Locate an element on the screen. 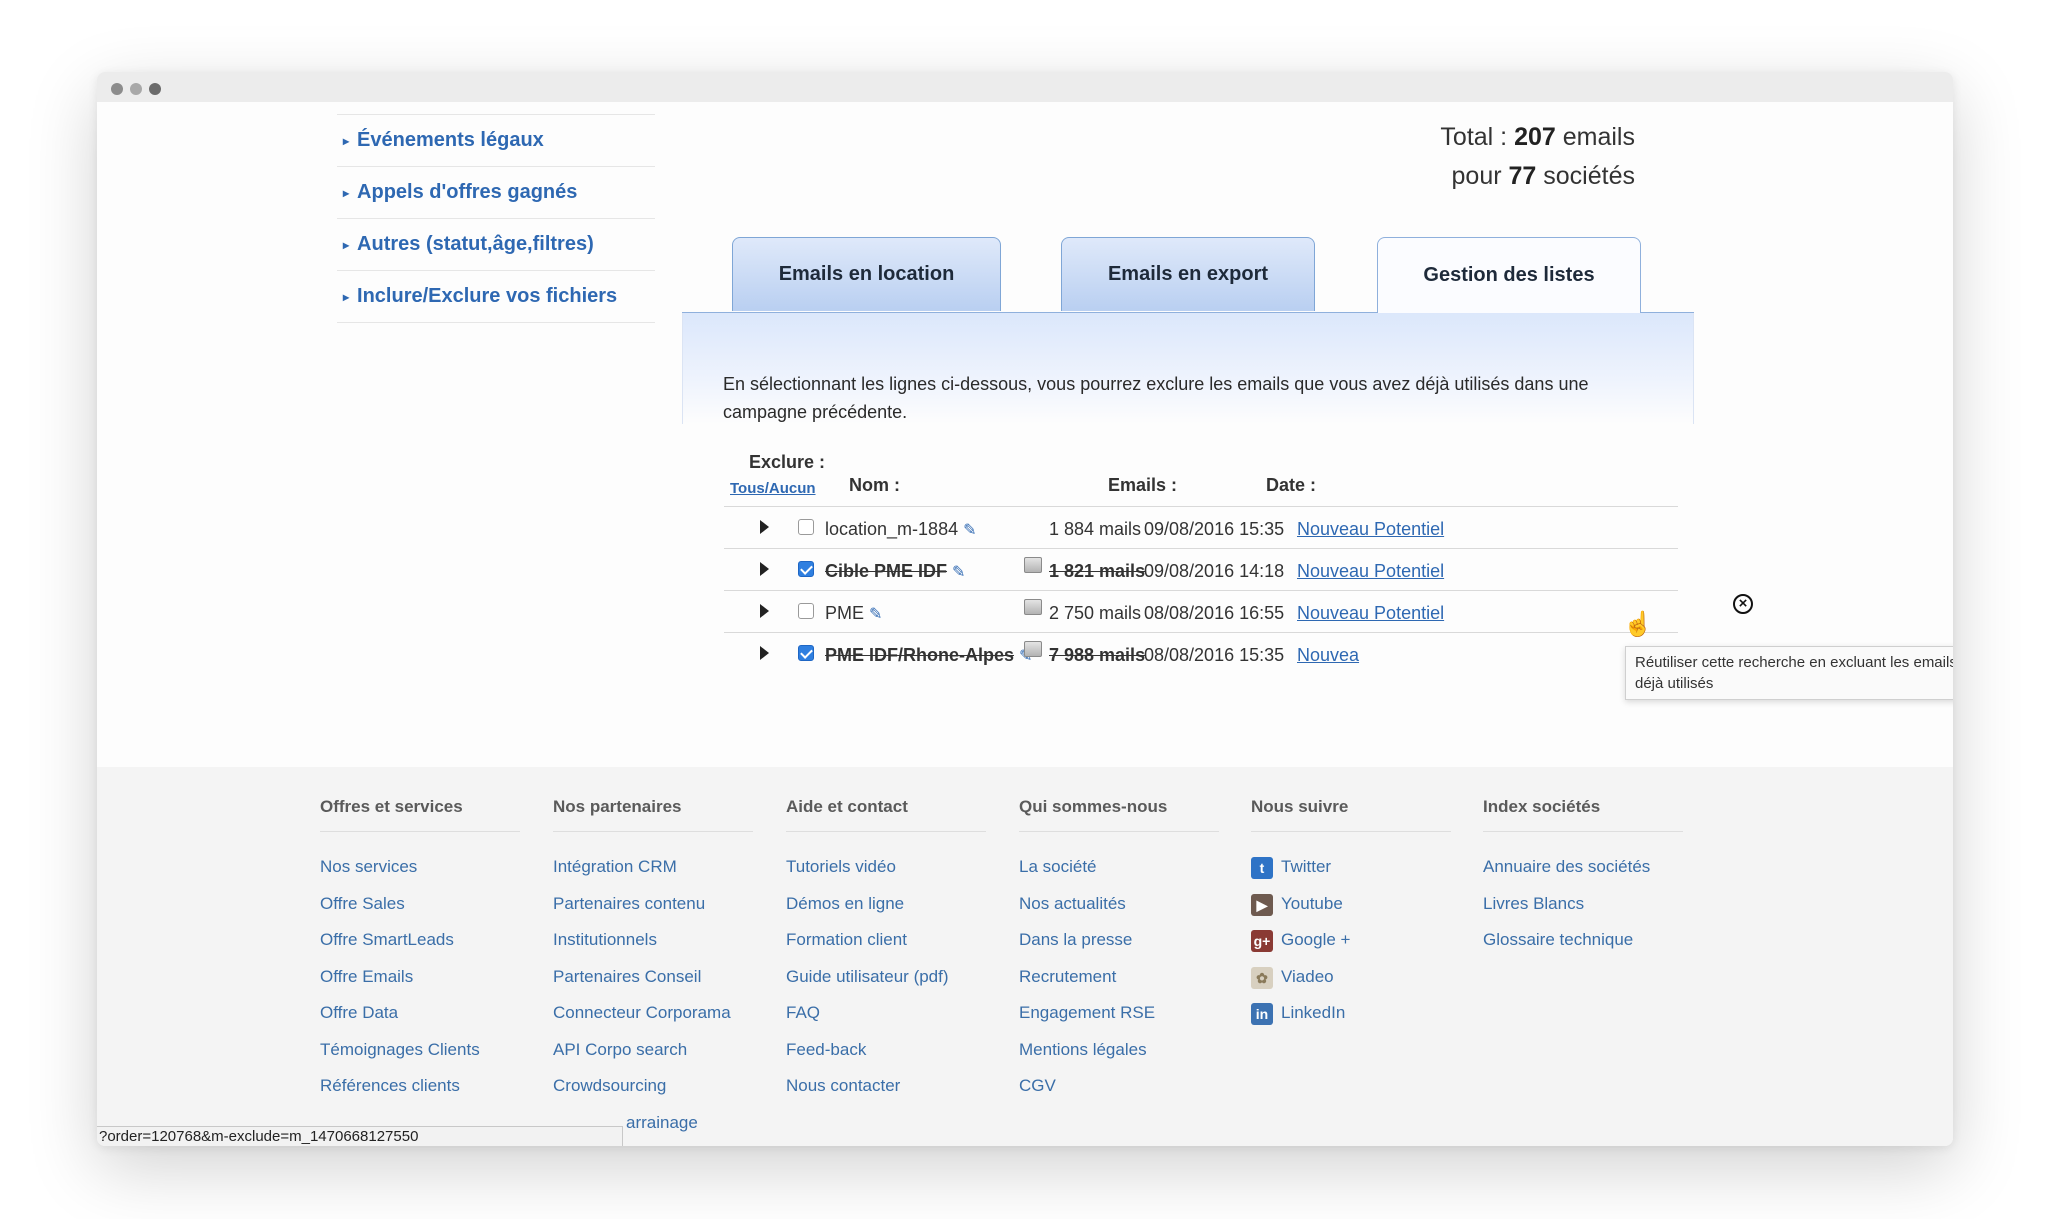 The image size is (2048, 1219). footer-link: Offre Emails is located at coordinates (400, 985).